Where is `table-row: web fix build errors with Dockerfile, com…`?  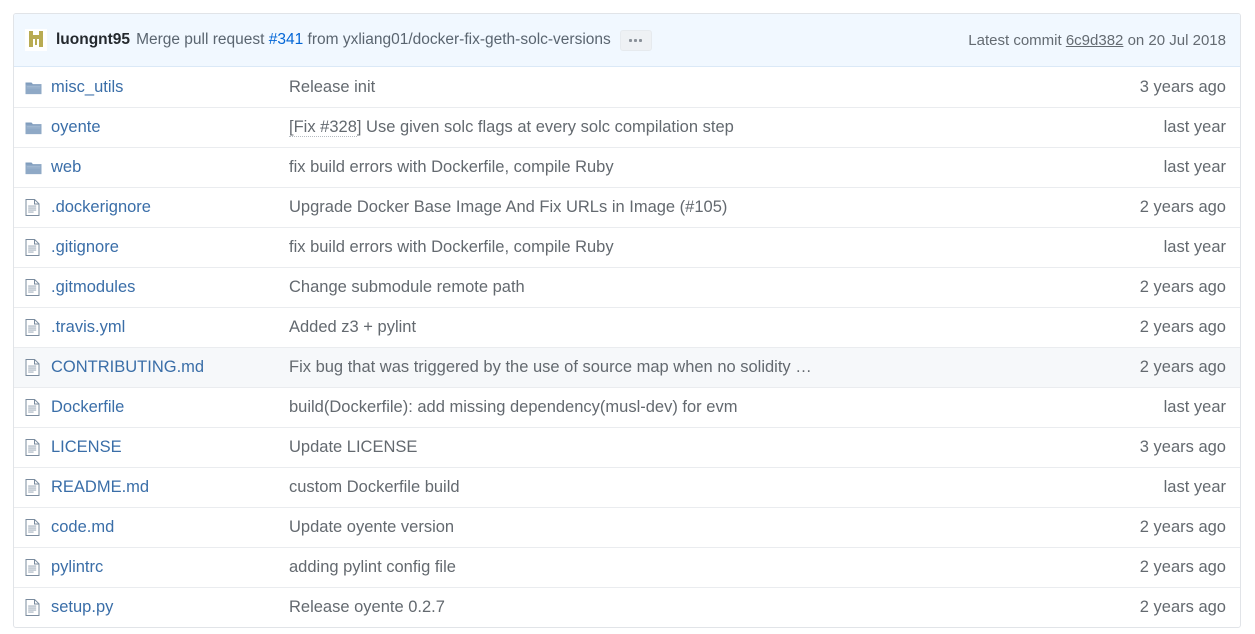 table-row: web fix build errors with Dockerfile, com… is located at coordinates (627, 167).